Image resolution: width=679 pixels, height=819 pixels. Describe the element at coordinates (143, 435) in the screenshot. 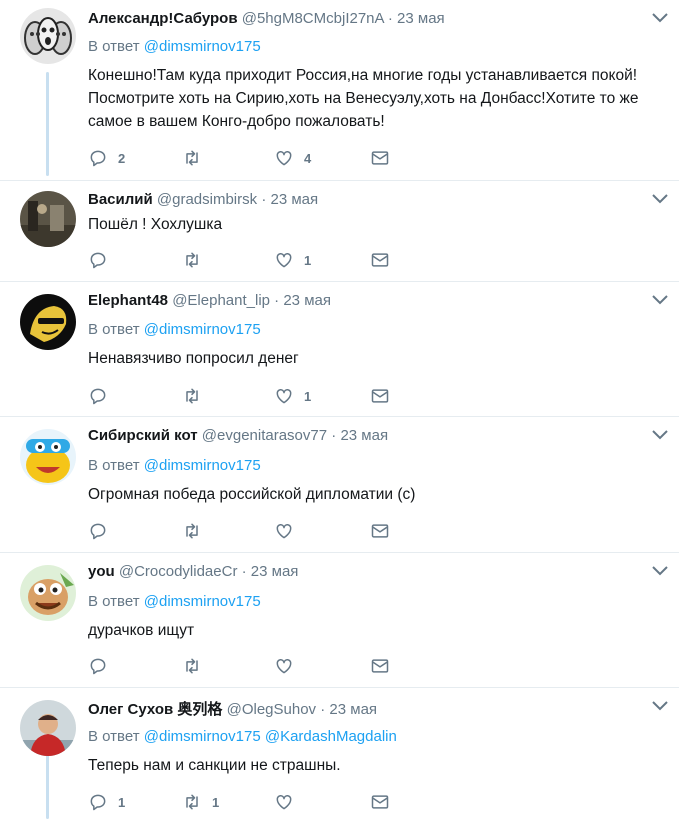

I see `author-name: Сибирский кот` at that location.